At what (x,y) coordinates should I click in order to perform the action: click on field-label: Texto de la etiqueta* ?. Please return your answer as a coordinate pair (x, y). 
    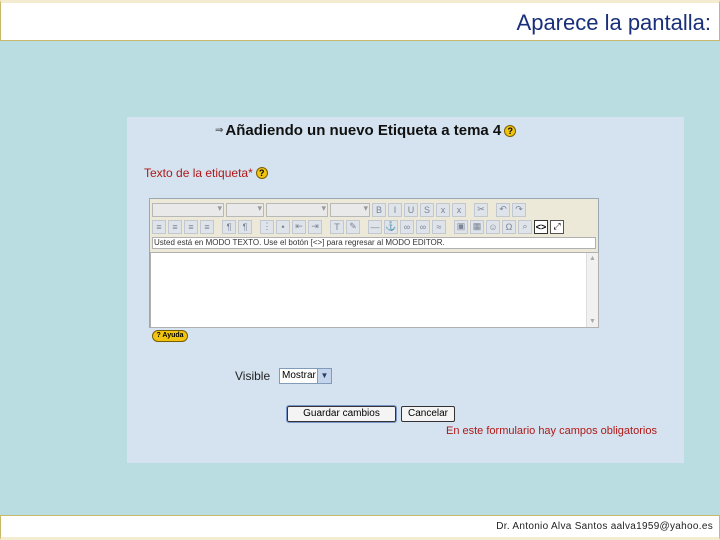
    Looking at the image, I should click on (206, 173).